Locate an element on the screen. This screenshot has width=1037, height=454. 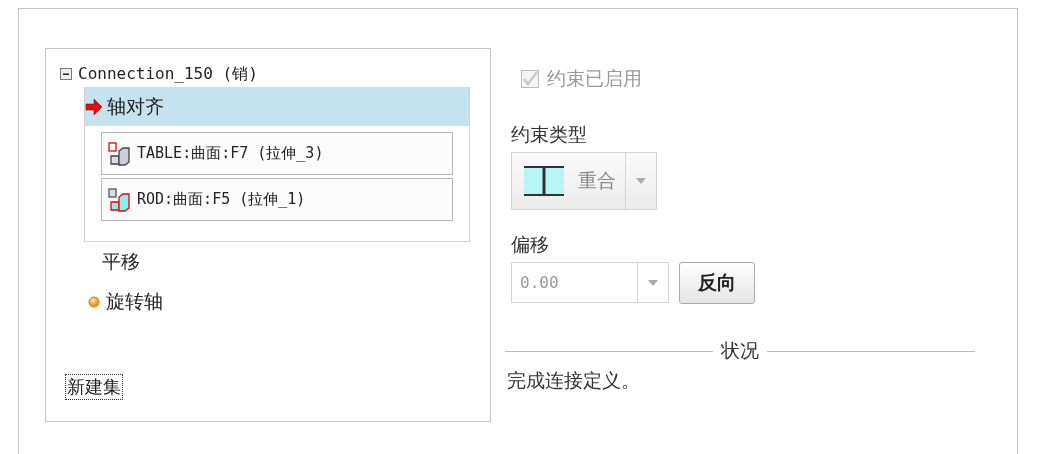
dot-icon is located at coordinates (94, 302).